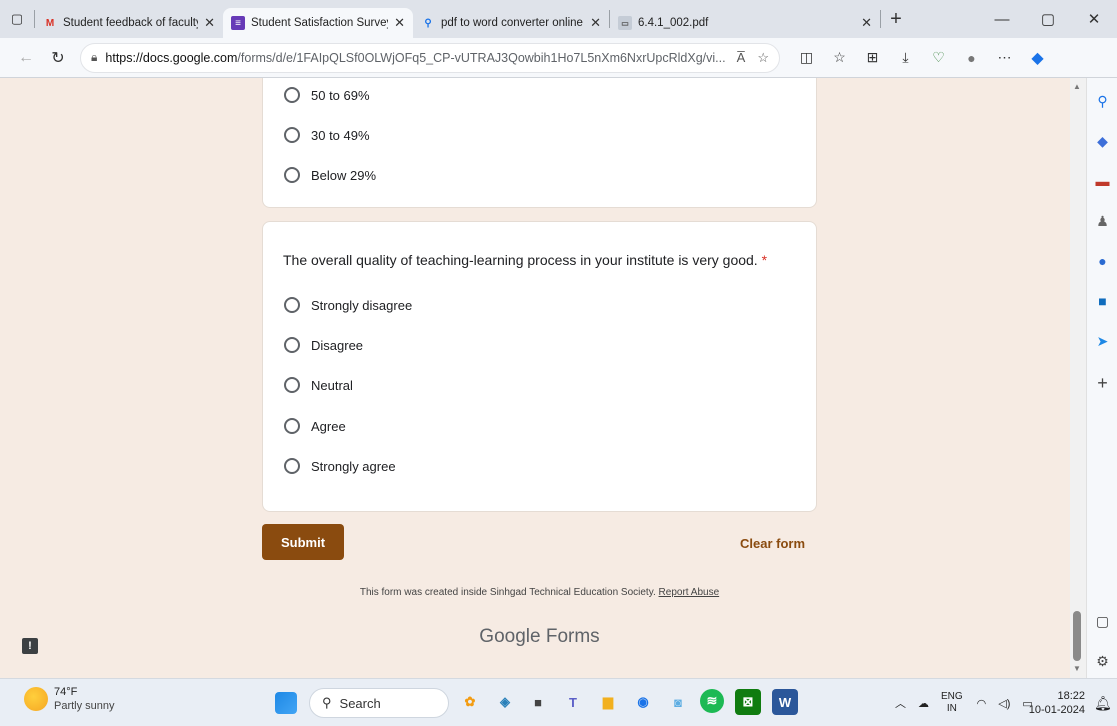 Image resolution: width=1117 pixels, height=726 pixels. What do you see at coordinates (1002, 19) in the screenshot?
I see `minimize-button: —` at bounding box center [1002, 19].